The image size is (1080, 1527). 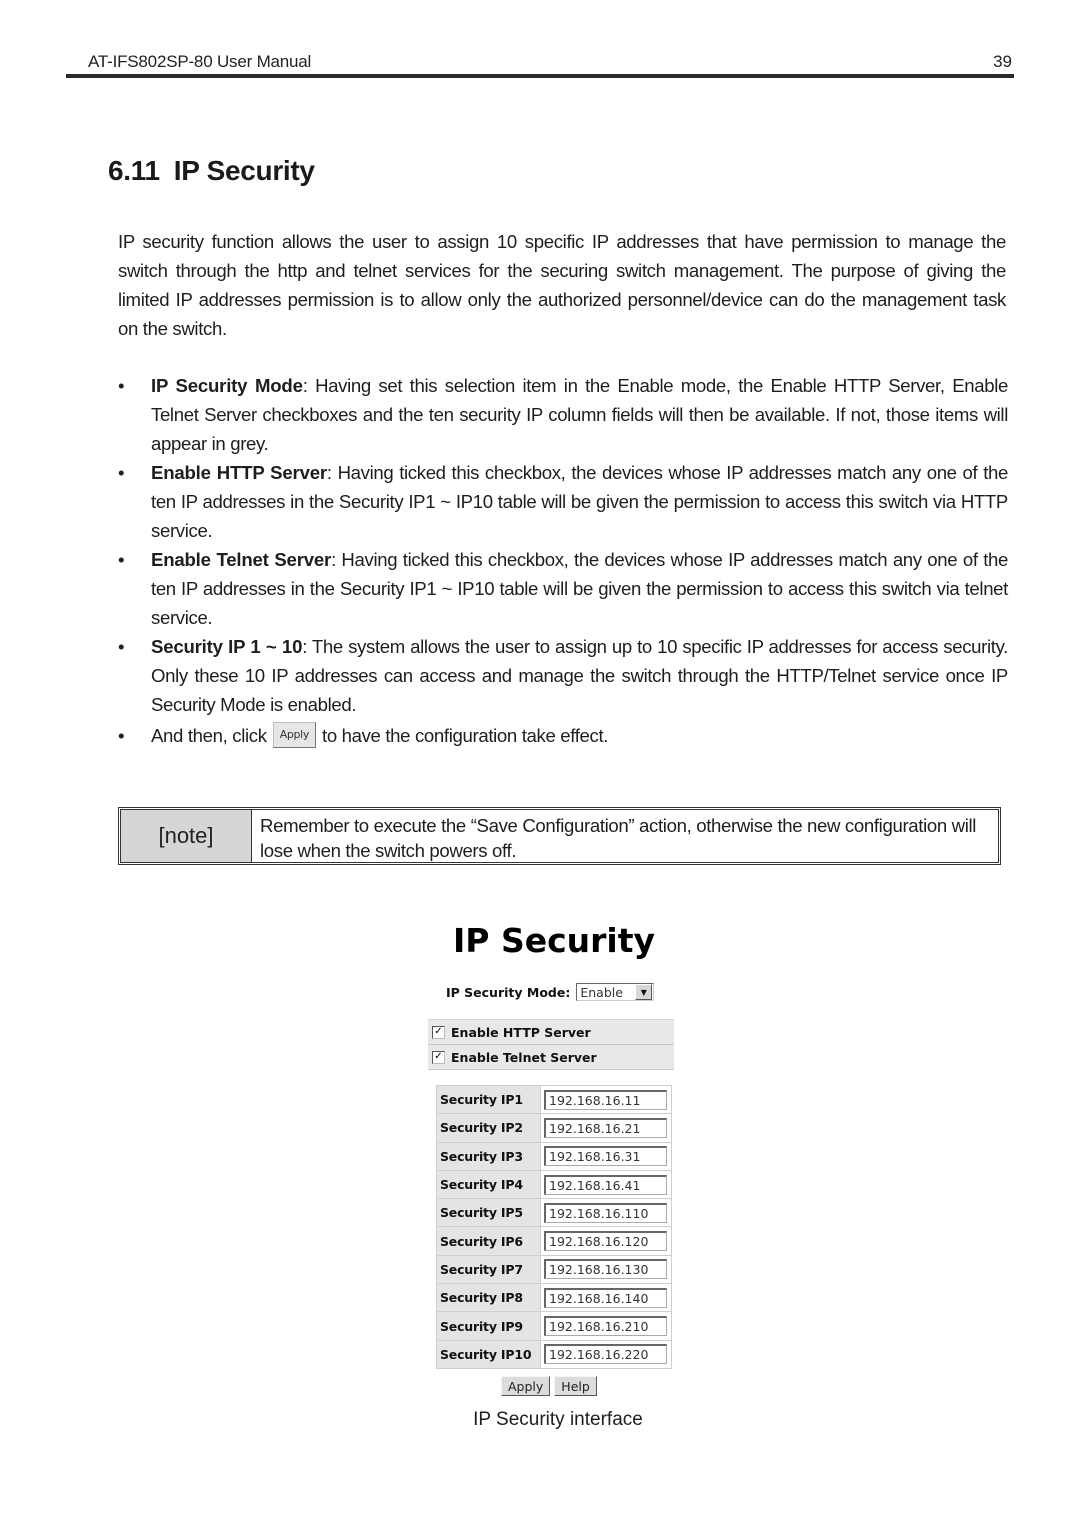 What do you see at coordinates (605, 1269) in the screenshot?
I see `security-ip7-input: 192.168.16.130` at bounding box center [605, 1269].